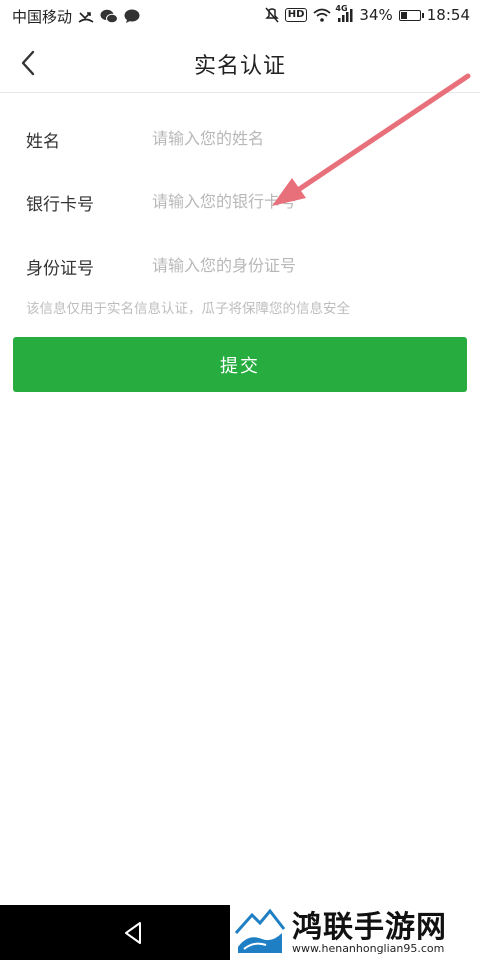  Describe the element at coordinates (369, 927) in the screenshot. I see `watermark-name: 鸿联手游网` at that location.